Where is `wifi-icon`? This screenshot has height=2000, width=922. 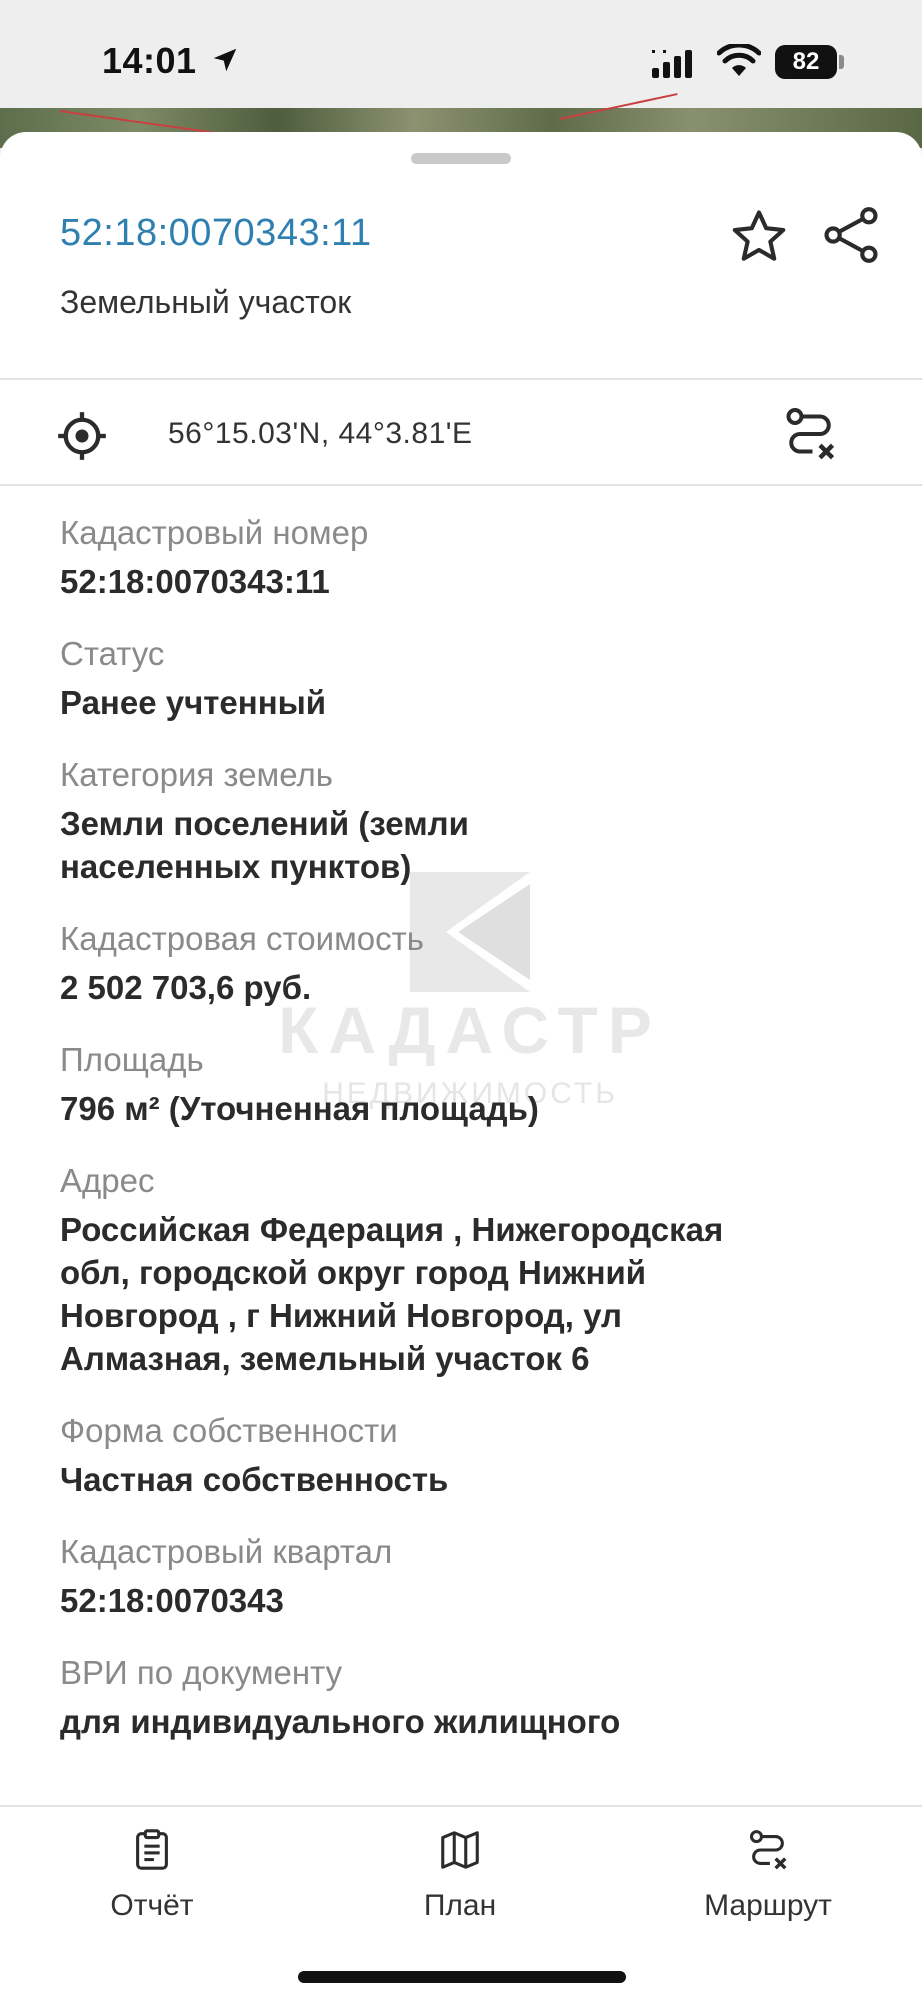 wifi-icon is located at coordinates (739, 60).